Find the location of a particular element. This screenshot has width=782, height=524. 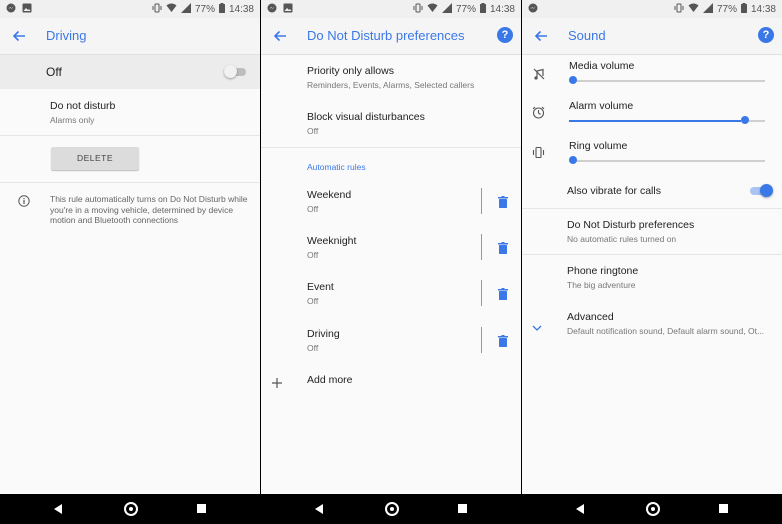

vibrate-calls-row: Also vibrate for calls is located at coordinates (652, 191).